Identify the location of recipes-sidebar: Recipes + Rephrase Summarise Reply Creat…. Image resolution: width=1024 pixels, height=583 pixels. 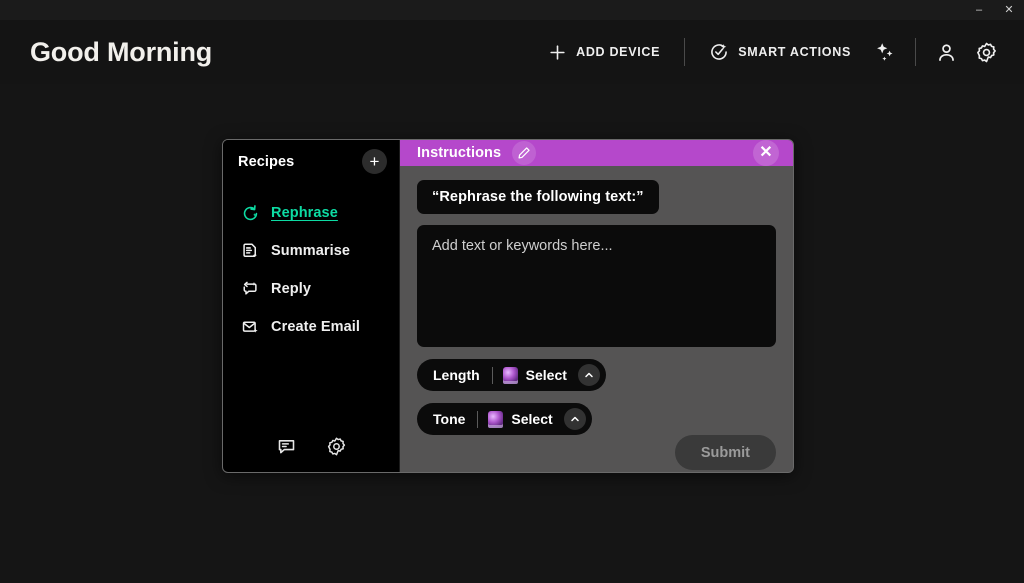
(311, 306).